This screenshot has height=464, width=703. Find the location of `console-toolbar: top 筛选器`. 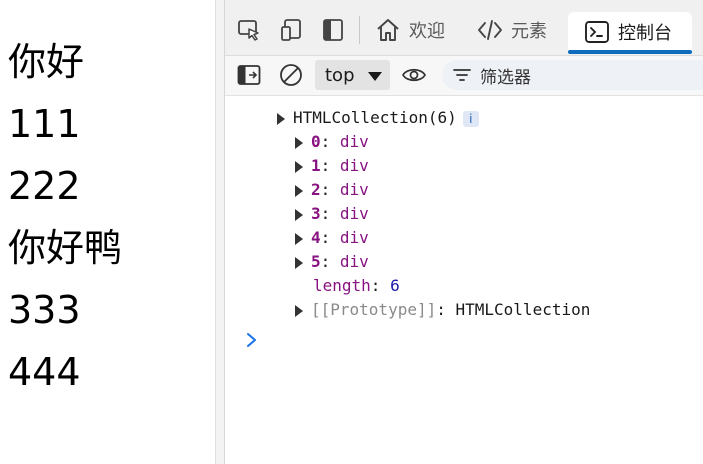

console-toolbar: top 筛选器 is located at coordinates (464, 76).